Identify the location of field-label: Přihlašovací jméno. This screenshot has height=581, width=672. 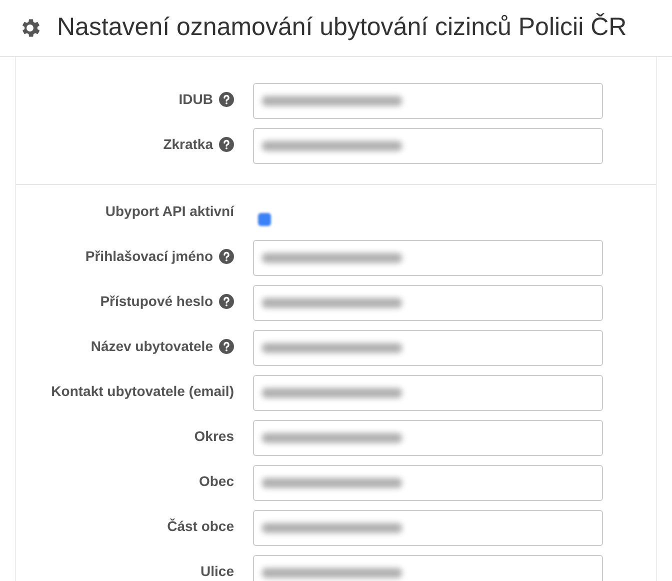
(149, 256).